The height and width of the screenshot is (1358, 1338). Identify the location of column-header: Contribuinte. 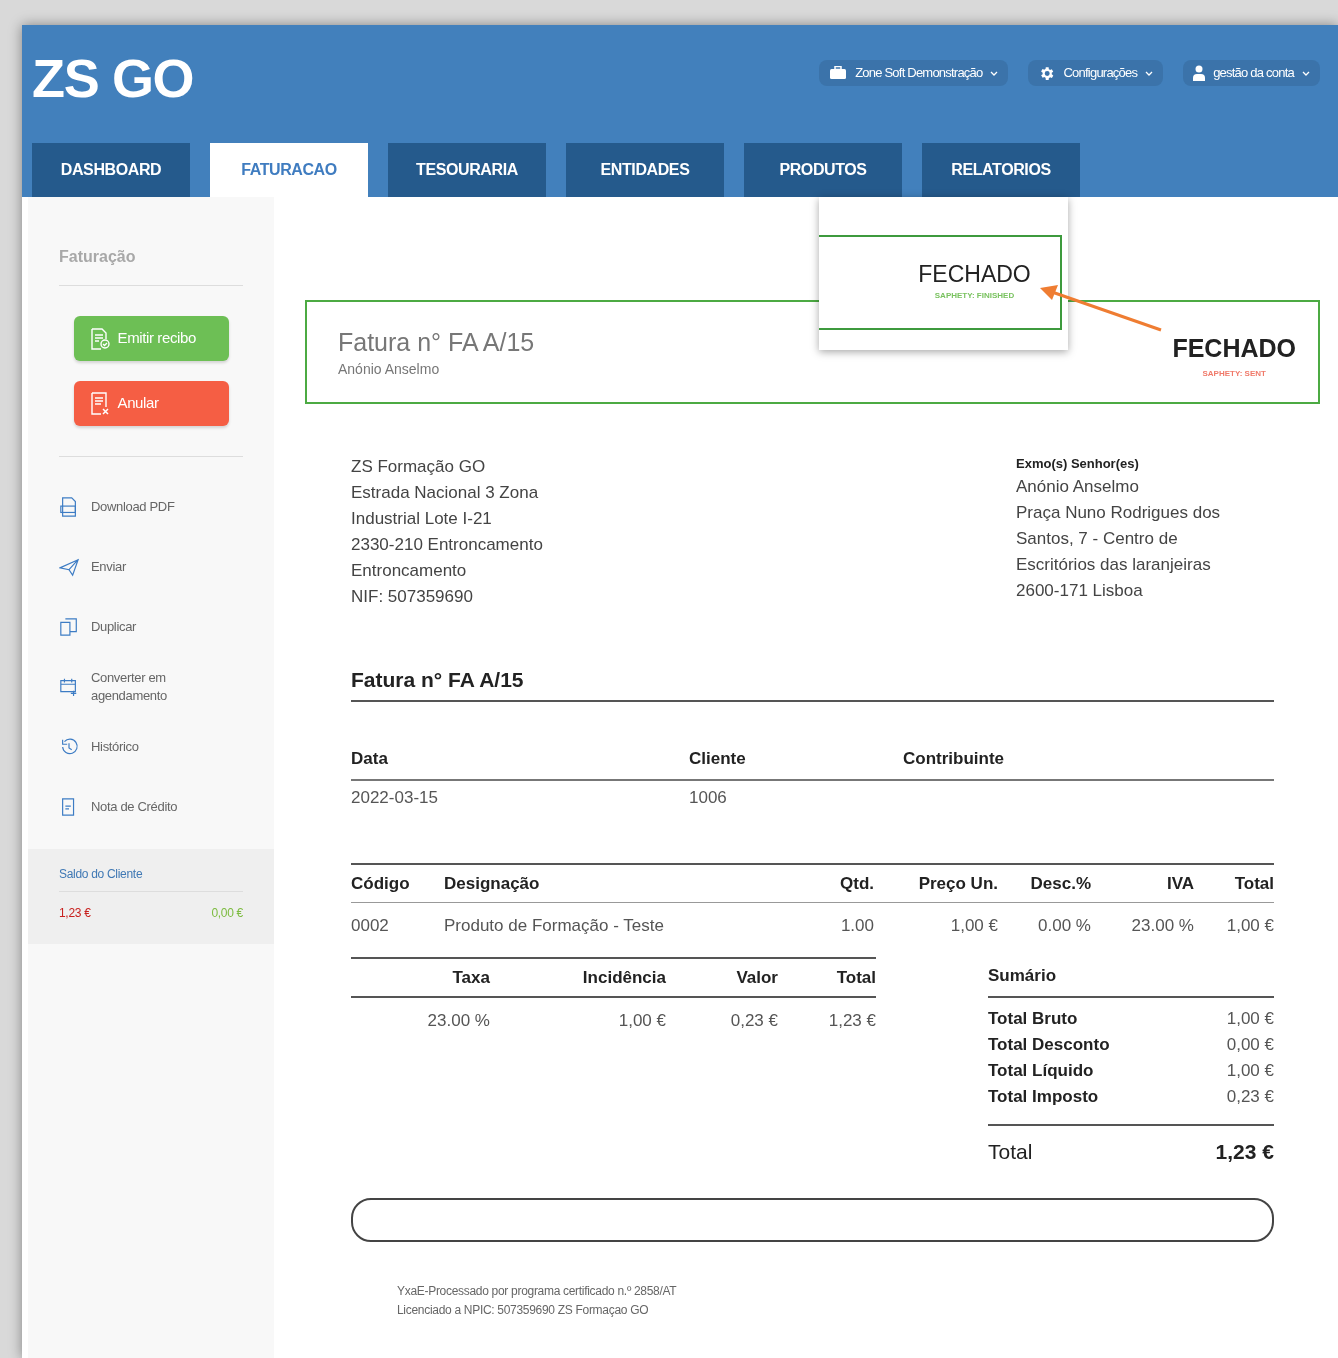
(954, 758).